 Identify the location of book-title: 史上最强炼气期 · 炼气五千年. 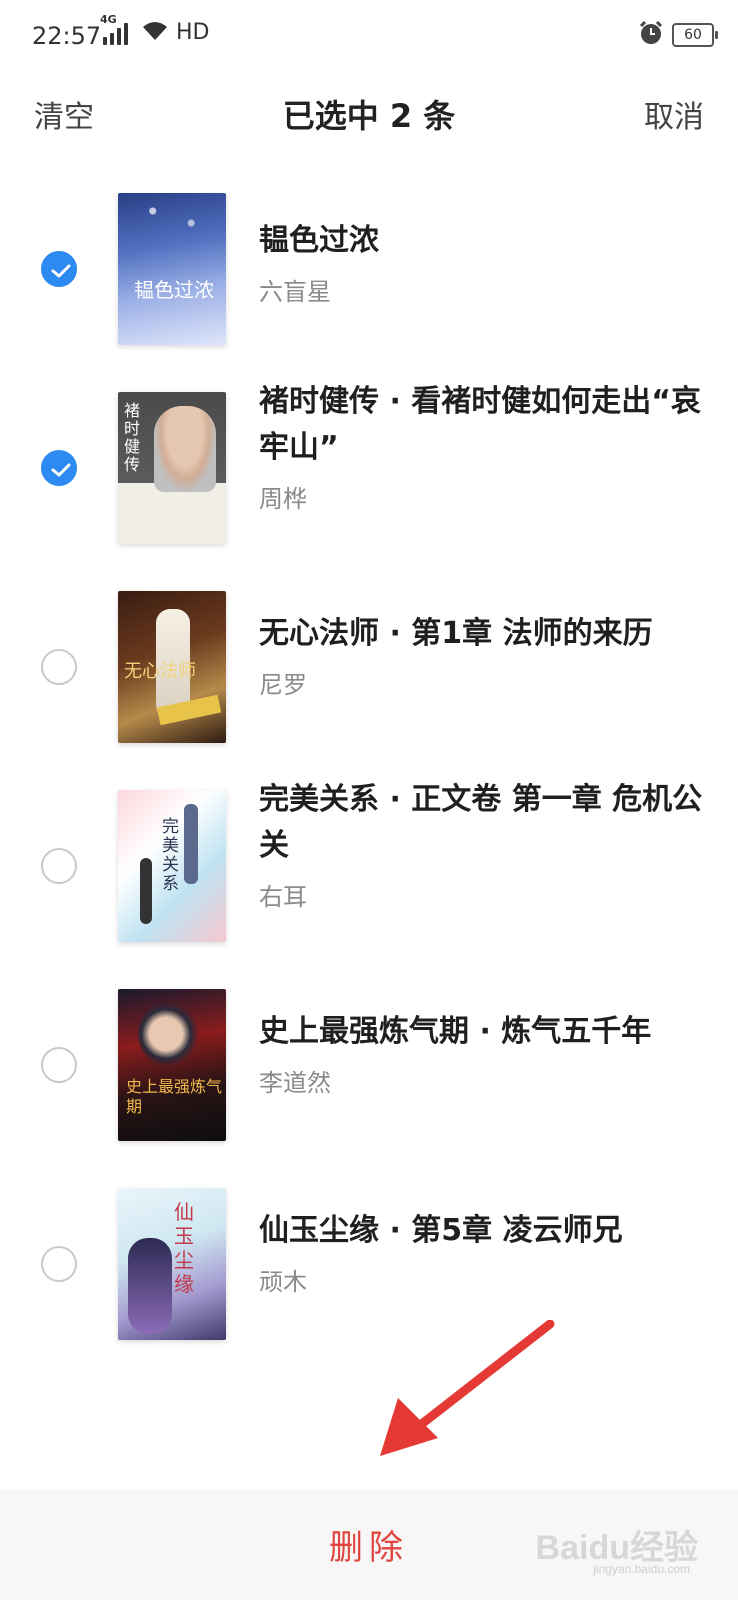
(455, 1031).